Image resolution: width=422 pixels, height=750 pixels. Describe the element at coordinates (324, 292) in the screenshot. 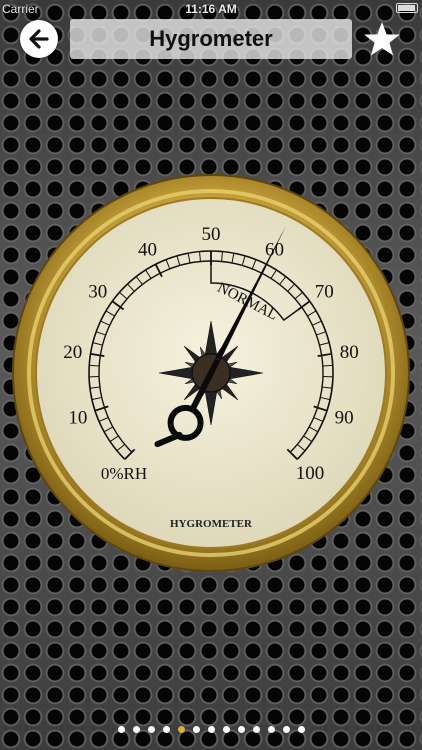

I see `scale-label: 70` at that location.